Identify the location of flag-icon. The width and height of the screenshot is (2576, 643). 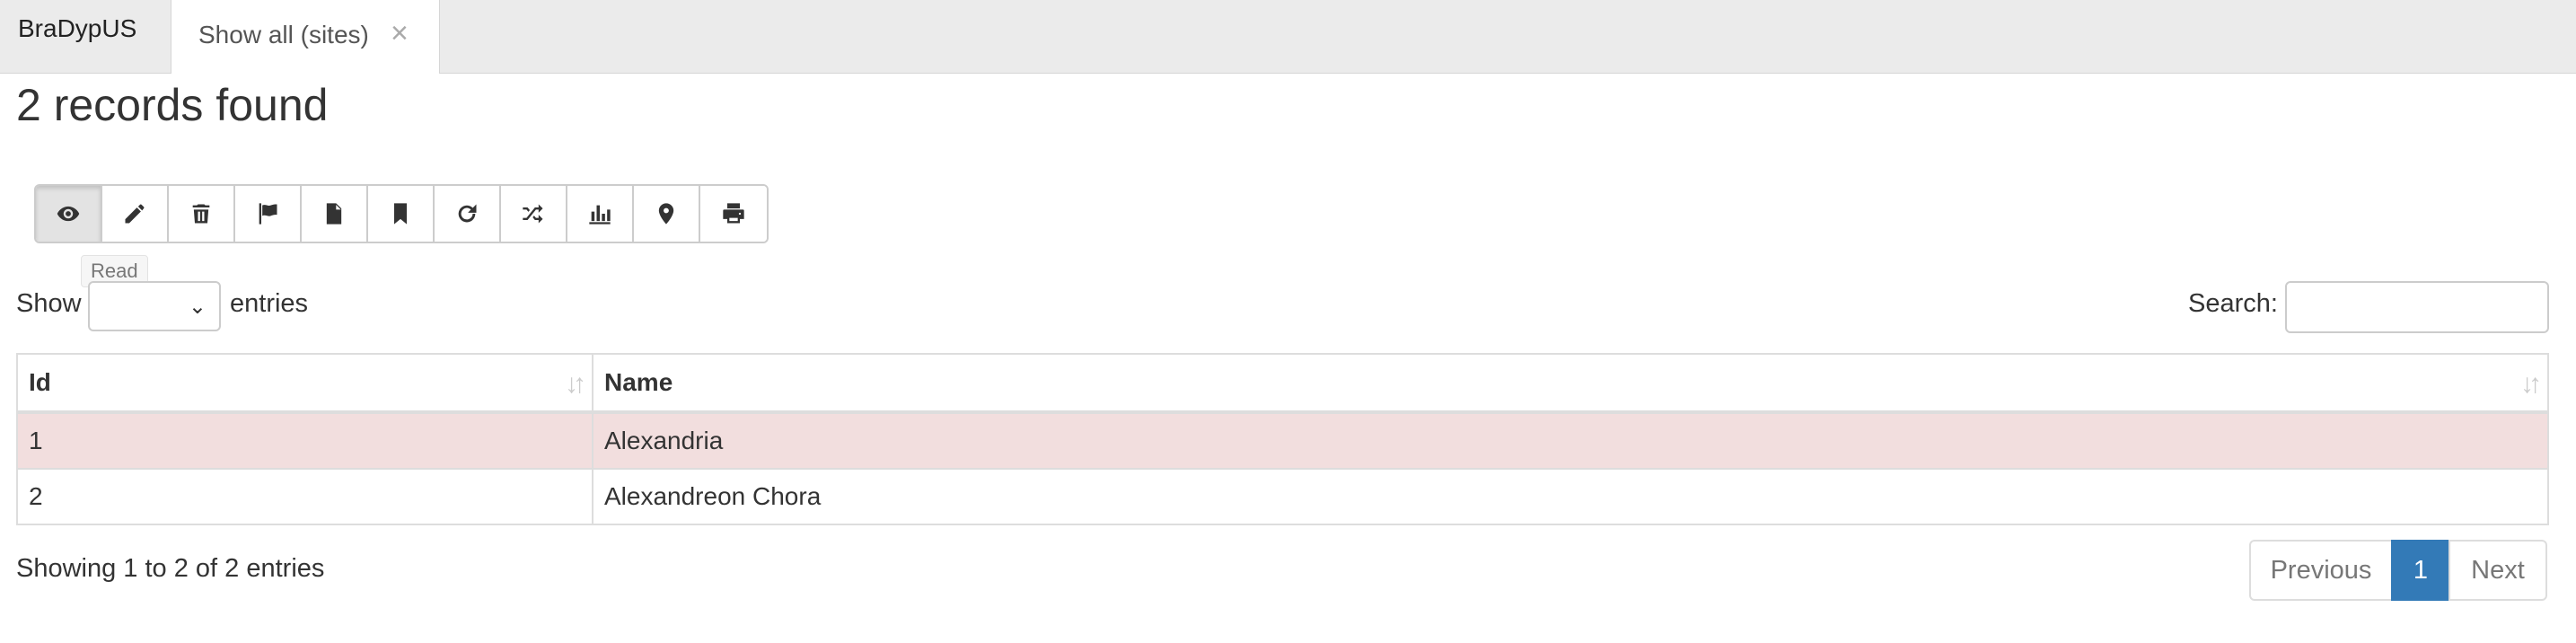
(268, 214).